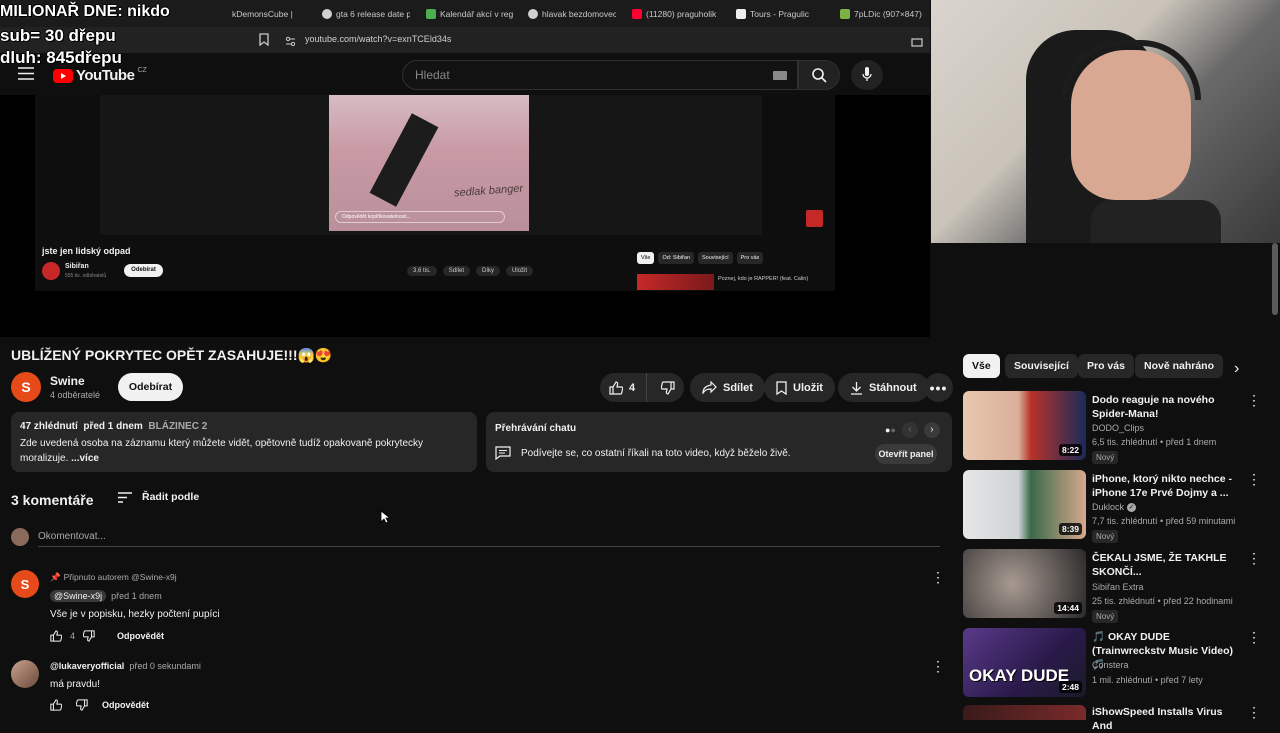 The image size is (1280, 733). What do you see at coordinates (1024, 712) in the screenshot?
I see `related-thumbnail` at bounding box center [1024, 712].